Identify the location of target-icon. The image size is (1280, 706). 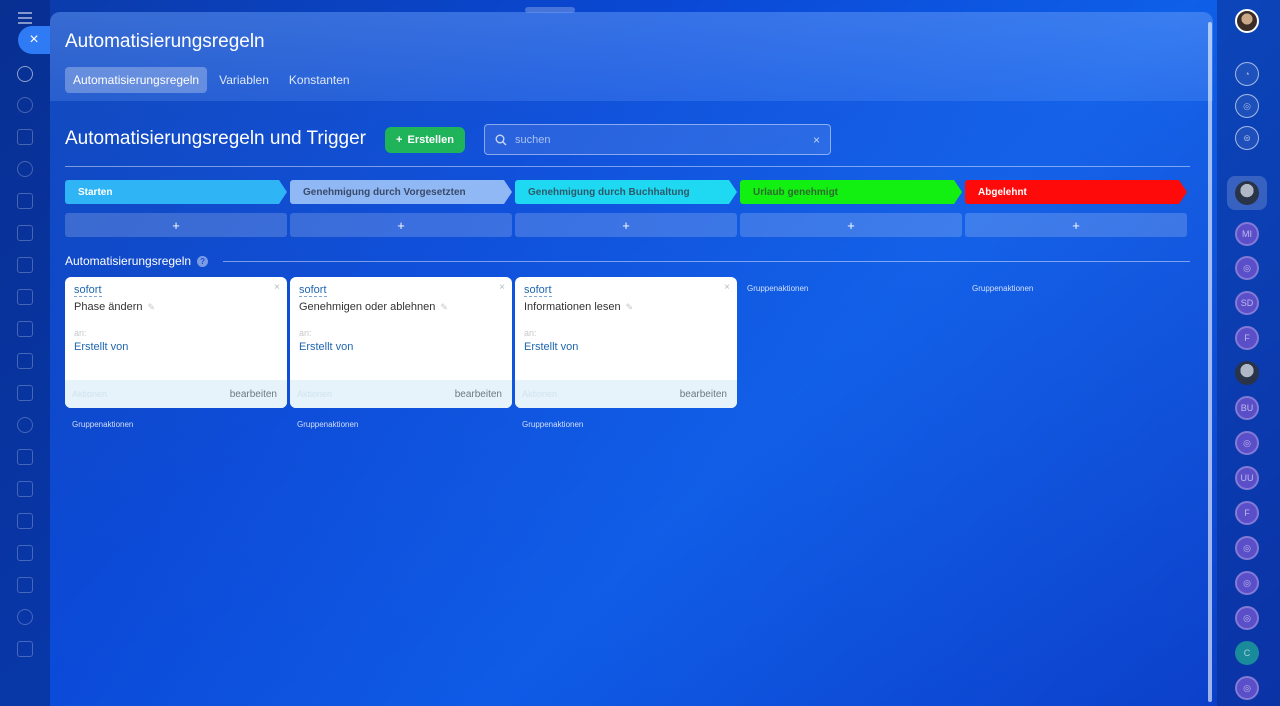
(25, 425).